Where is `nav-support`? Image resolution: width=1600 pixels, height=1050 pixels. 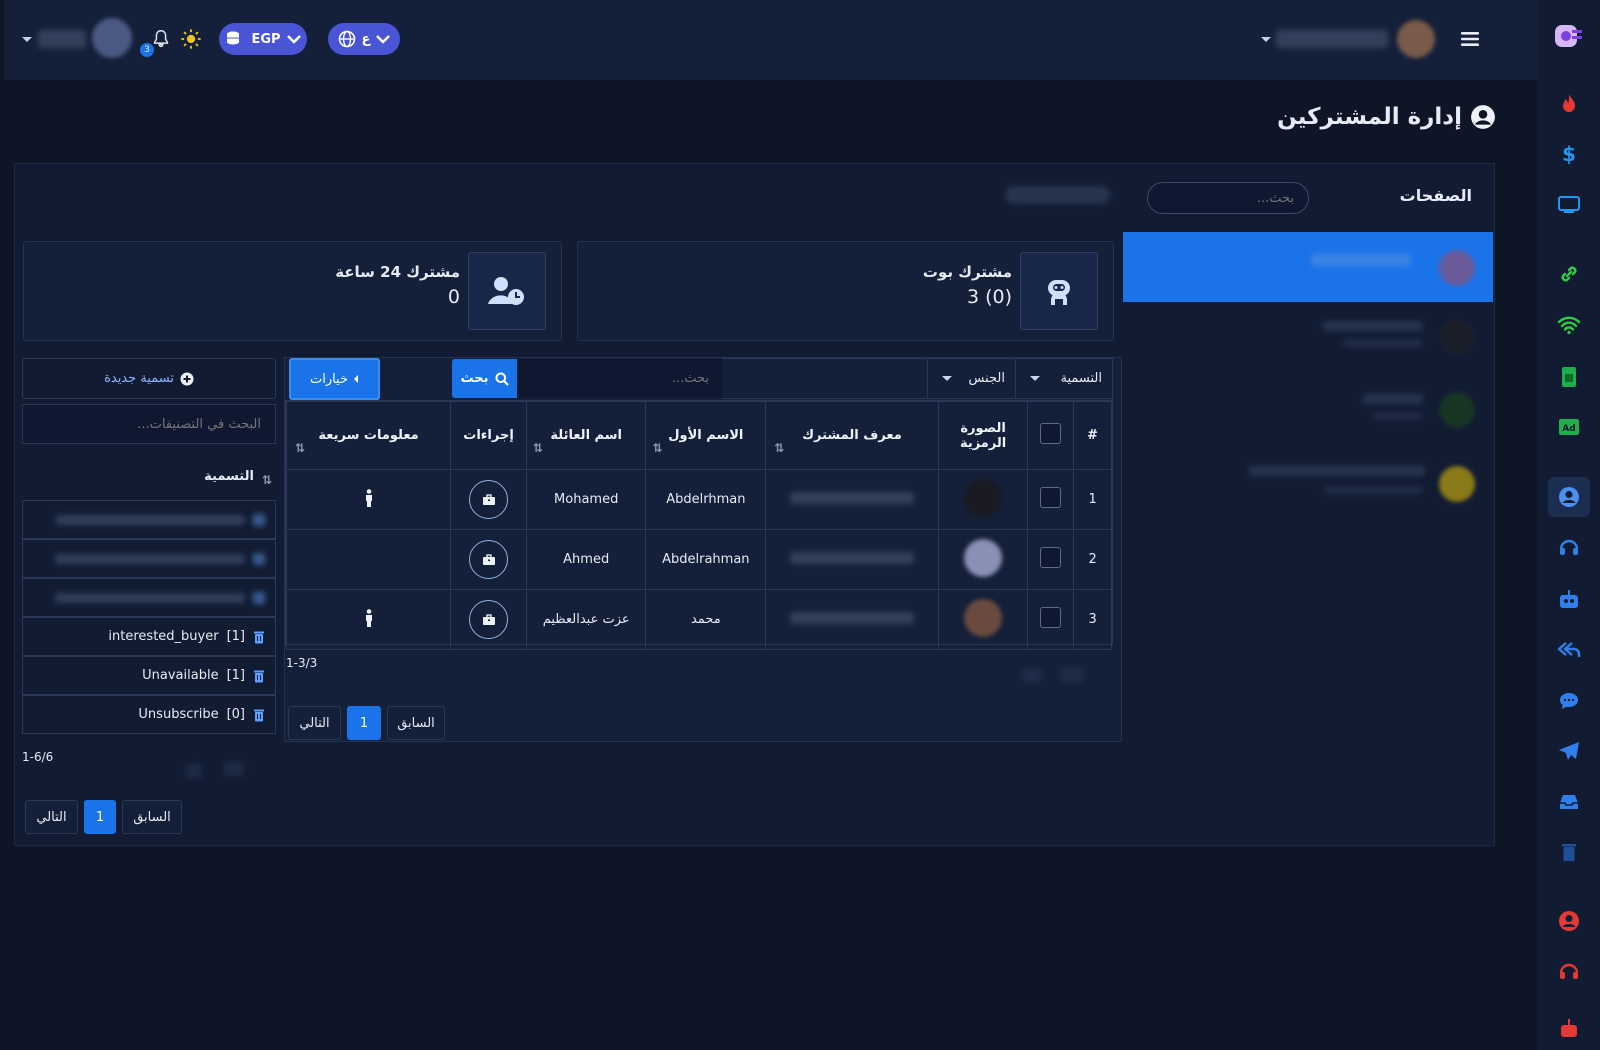
nav-support is located at coordinates (1569, 548).